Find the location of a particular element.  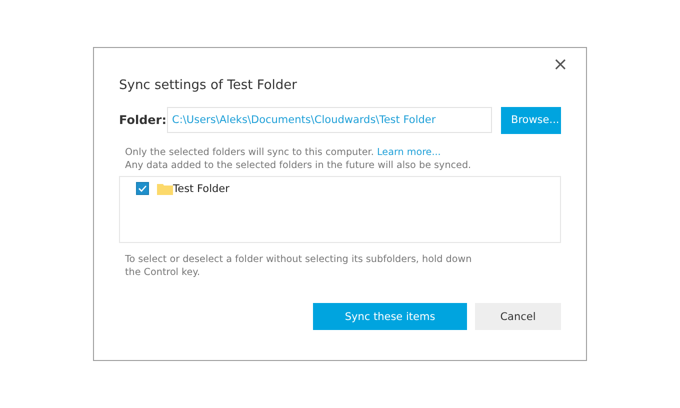

checkbox is located at coordinates (142, 188).